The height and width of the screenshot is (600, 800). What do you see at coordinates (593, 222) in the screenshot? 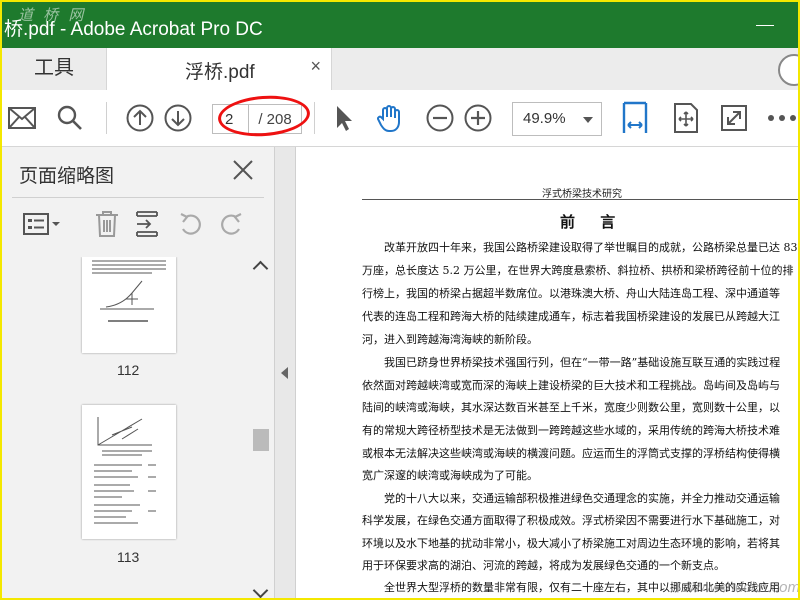
I see `document-heading: 前 言` at bounding box center [593, 222].